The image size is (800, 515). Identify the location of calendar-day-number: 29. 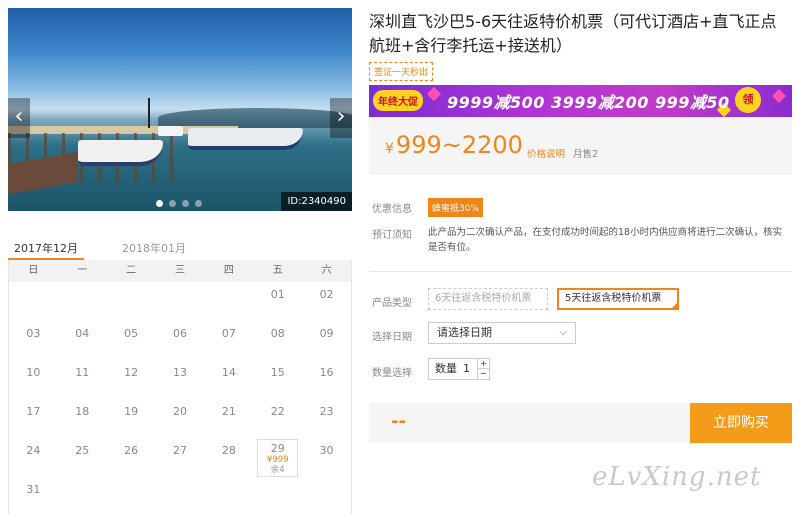
(277, 448).